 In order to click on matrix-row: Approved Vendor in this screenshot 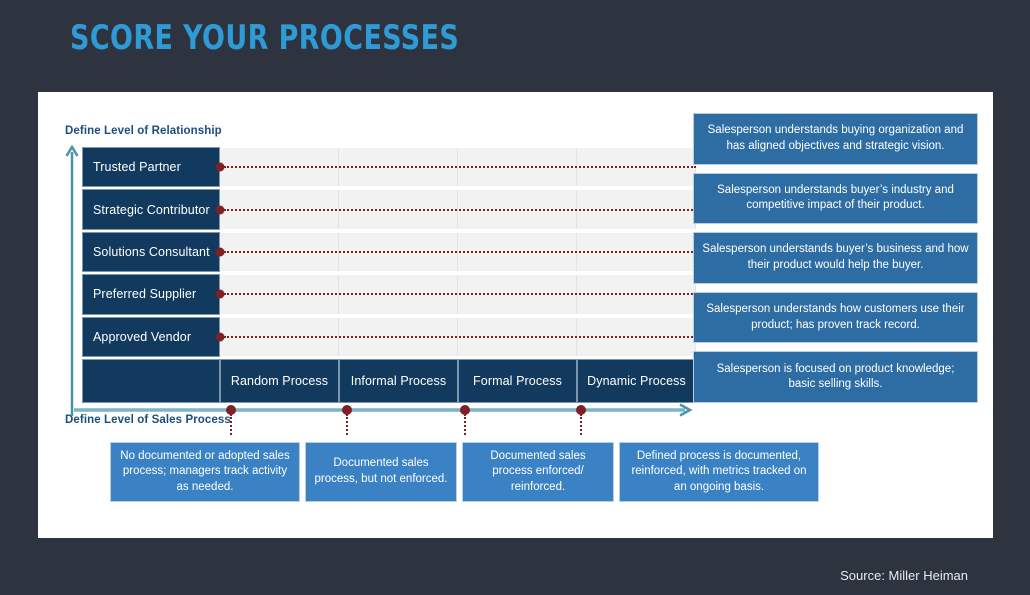, I will do `click(389, 337)`.